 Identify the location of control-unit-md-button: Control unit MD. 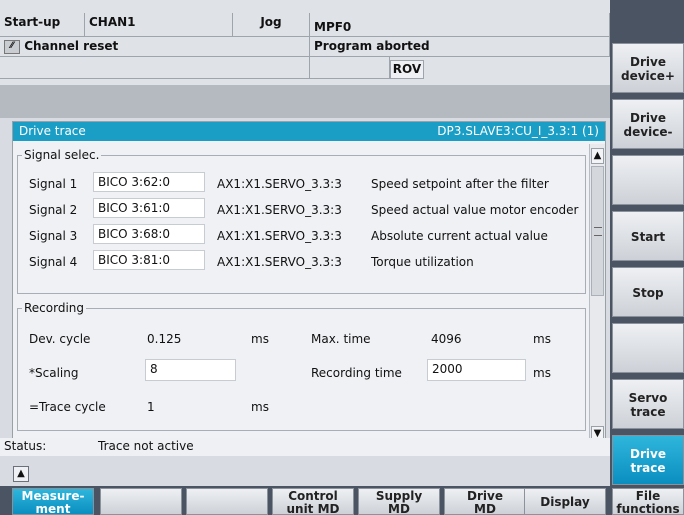
(313, 501).